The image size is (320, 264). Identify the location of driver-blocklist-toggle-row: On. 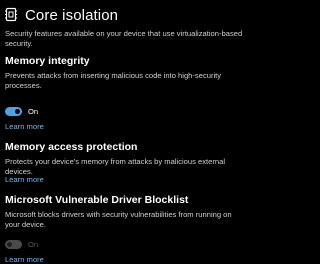
(21, 244).